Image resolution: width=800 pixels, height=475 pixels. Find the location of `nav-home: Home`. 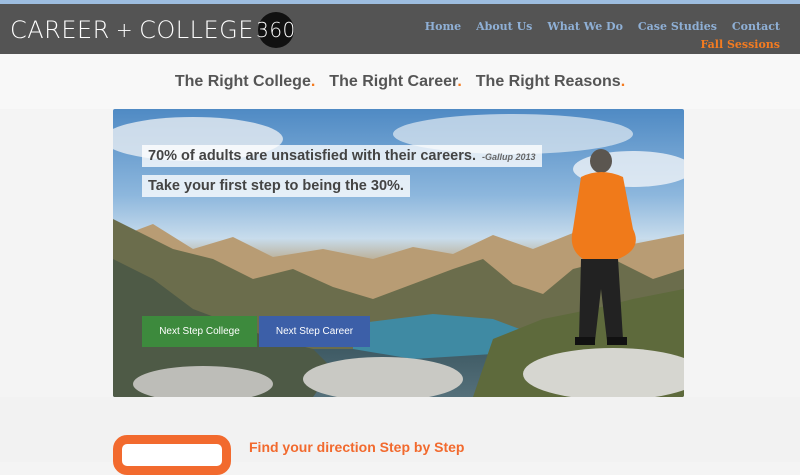

nav-home: Home is located at coordinates (443, 26).